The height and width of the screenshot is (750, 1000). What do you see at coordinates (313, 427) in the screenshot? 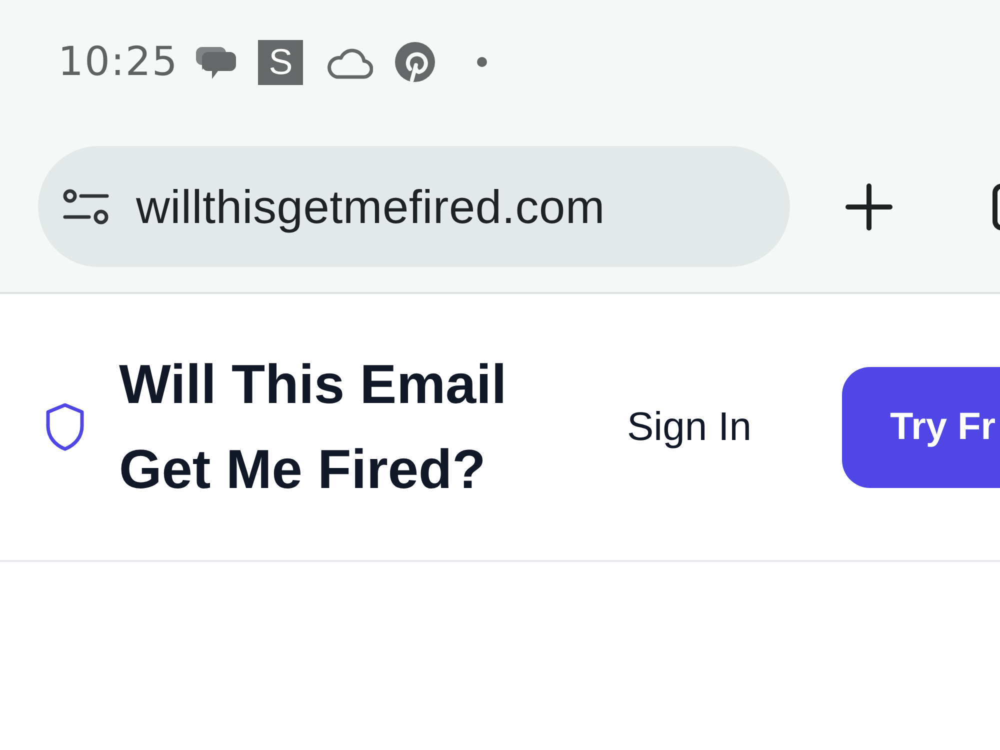
I see `site-title: Will This Email Get Me Fired?` at bounding box center [313, 427].